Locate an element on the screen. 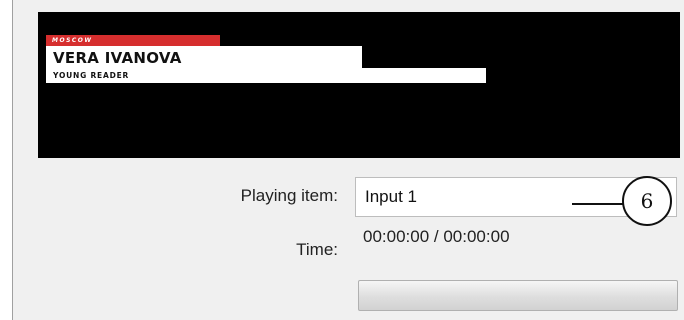 The height and width of the screenshot is (320, 684). callout-leader-line is located at coordinates (598, 204).